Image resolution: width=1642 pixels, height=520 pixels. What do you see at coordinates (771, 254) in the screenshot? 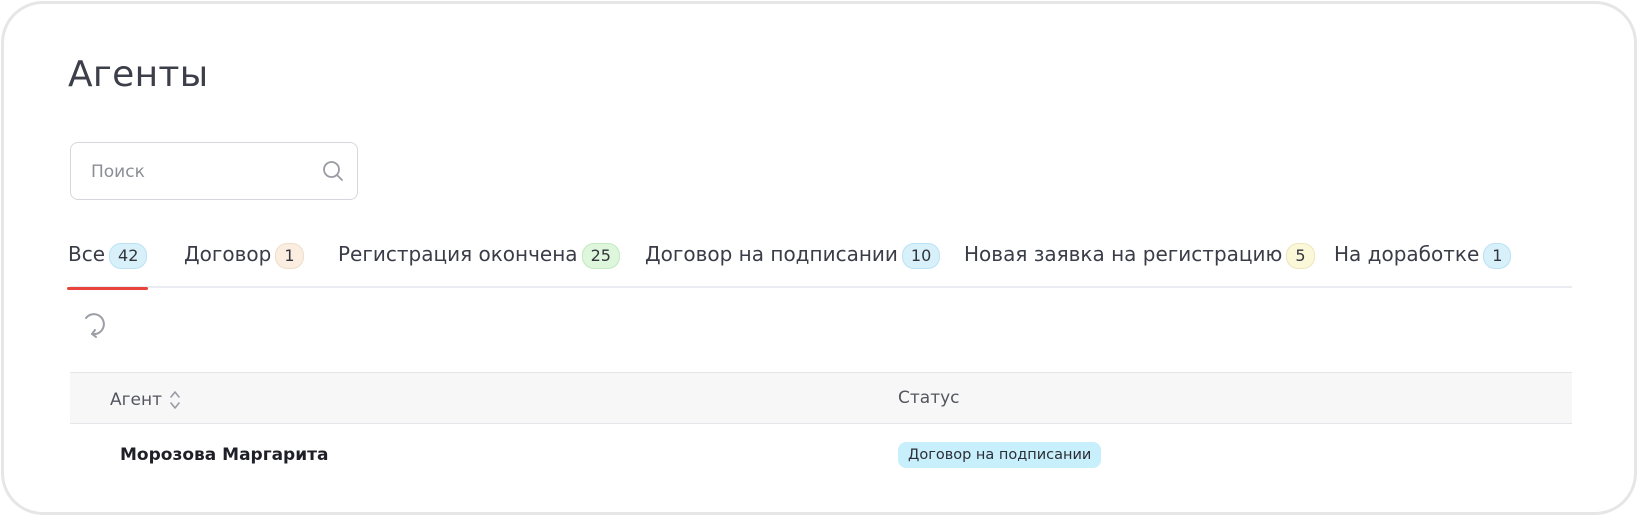
I see `tab-label: Договор на подписании` at bounding box center [771, 254].